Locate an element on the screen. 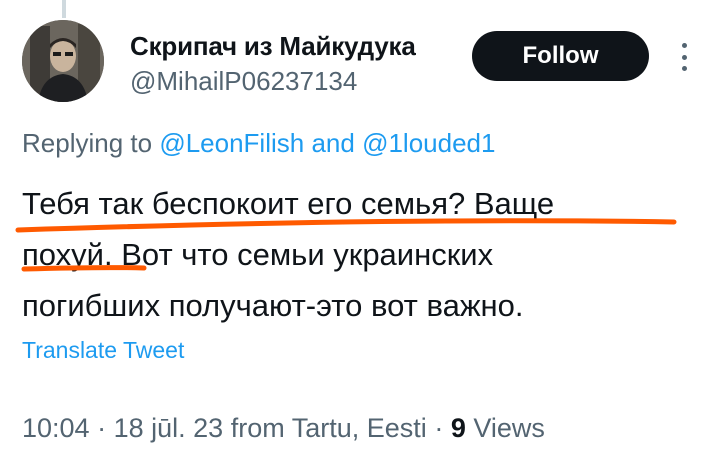 The image size is (720, 468). views-count: 9 is located at coordinates (458, 428).